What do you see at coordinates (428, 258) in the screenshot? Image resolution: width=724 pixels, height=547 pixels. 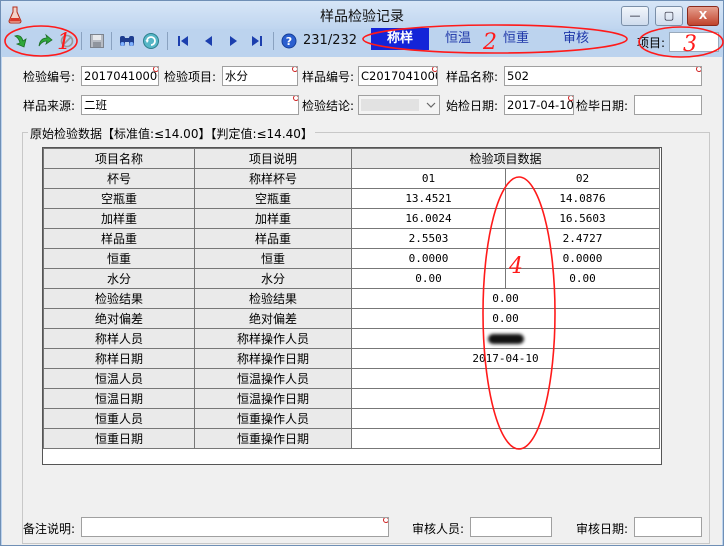 I see `value-cell-1: 0.0000` at bounding box center [428, 258].